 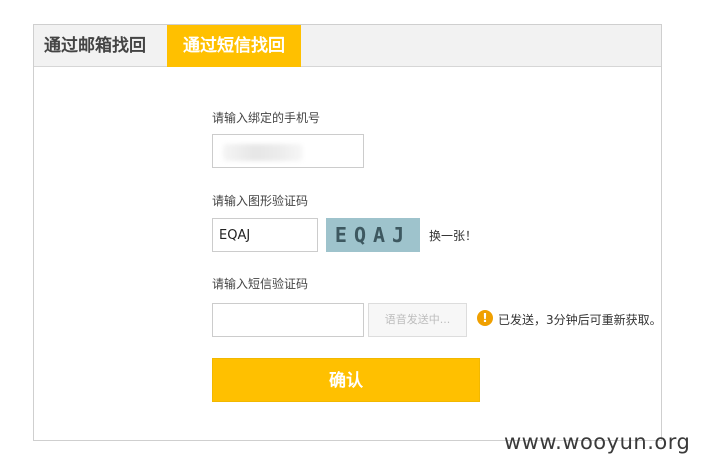 I want to click on captcha-image: EQAJ, so click(x=373, y=235).